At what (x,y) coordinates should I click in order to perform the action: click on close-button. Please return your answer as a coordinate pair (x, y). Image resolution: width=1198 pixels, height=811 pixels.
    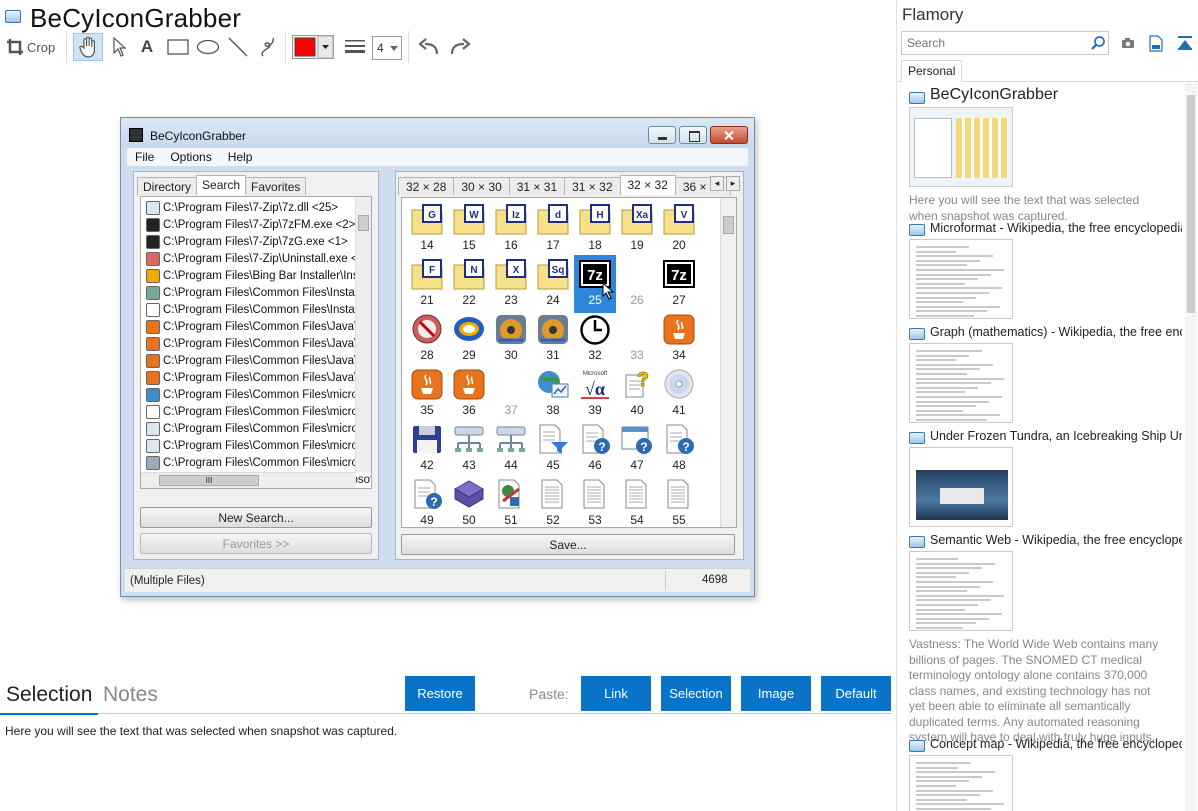
    Looking at the image, I should click on (729, 135).